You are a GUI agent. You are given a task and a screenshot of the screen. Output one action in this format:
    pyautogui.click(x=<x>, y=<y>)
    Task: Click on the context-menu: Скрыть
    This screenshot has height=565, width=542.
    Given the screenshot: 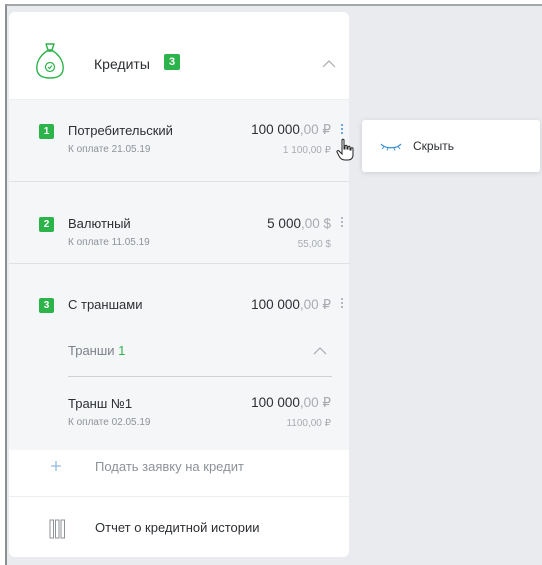 What is the action you would take?
    pyautogui.click(x=451, y=146)
    